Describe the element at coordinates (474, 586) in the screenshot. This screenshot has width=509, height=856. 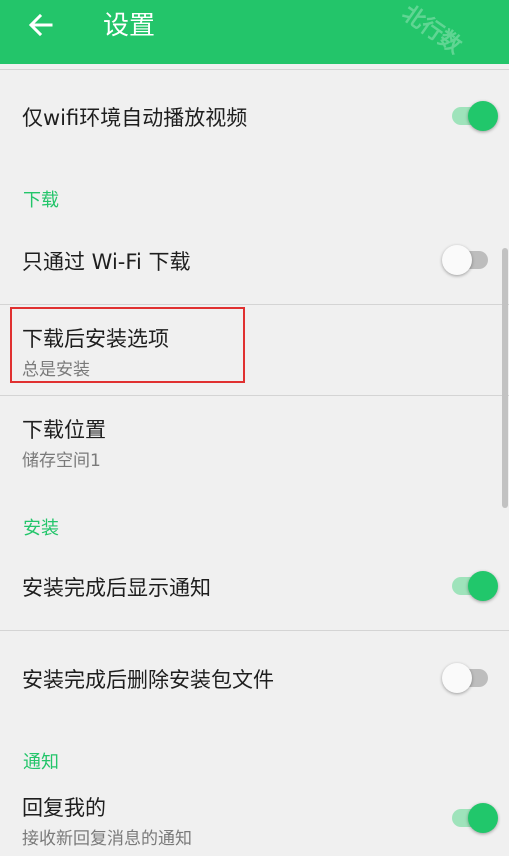
I see `install-notify-toggle` at that location.